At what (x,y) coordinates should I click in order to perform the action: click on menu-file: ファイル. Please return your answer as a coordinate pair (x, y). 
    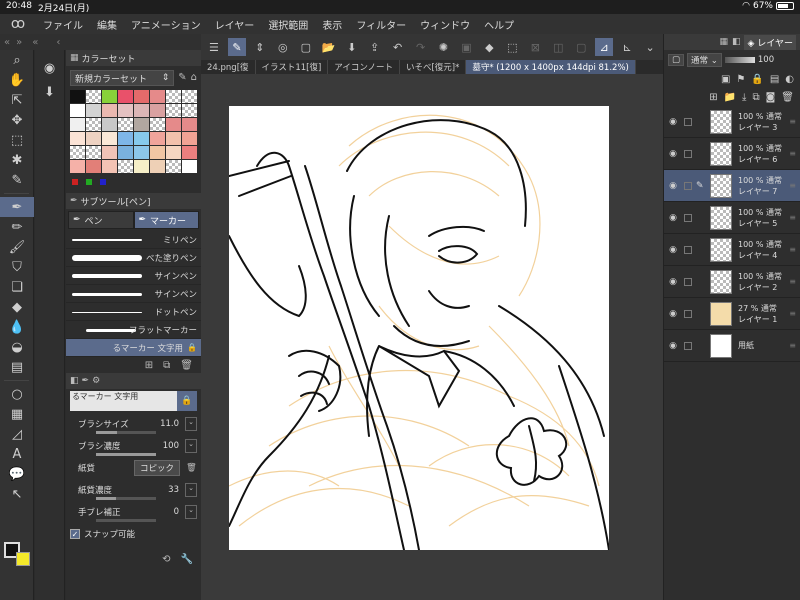
    Looking at the image, I should click on (63, 24).